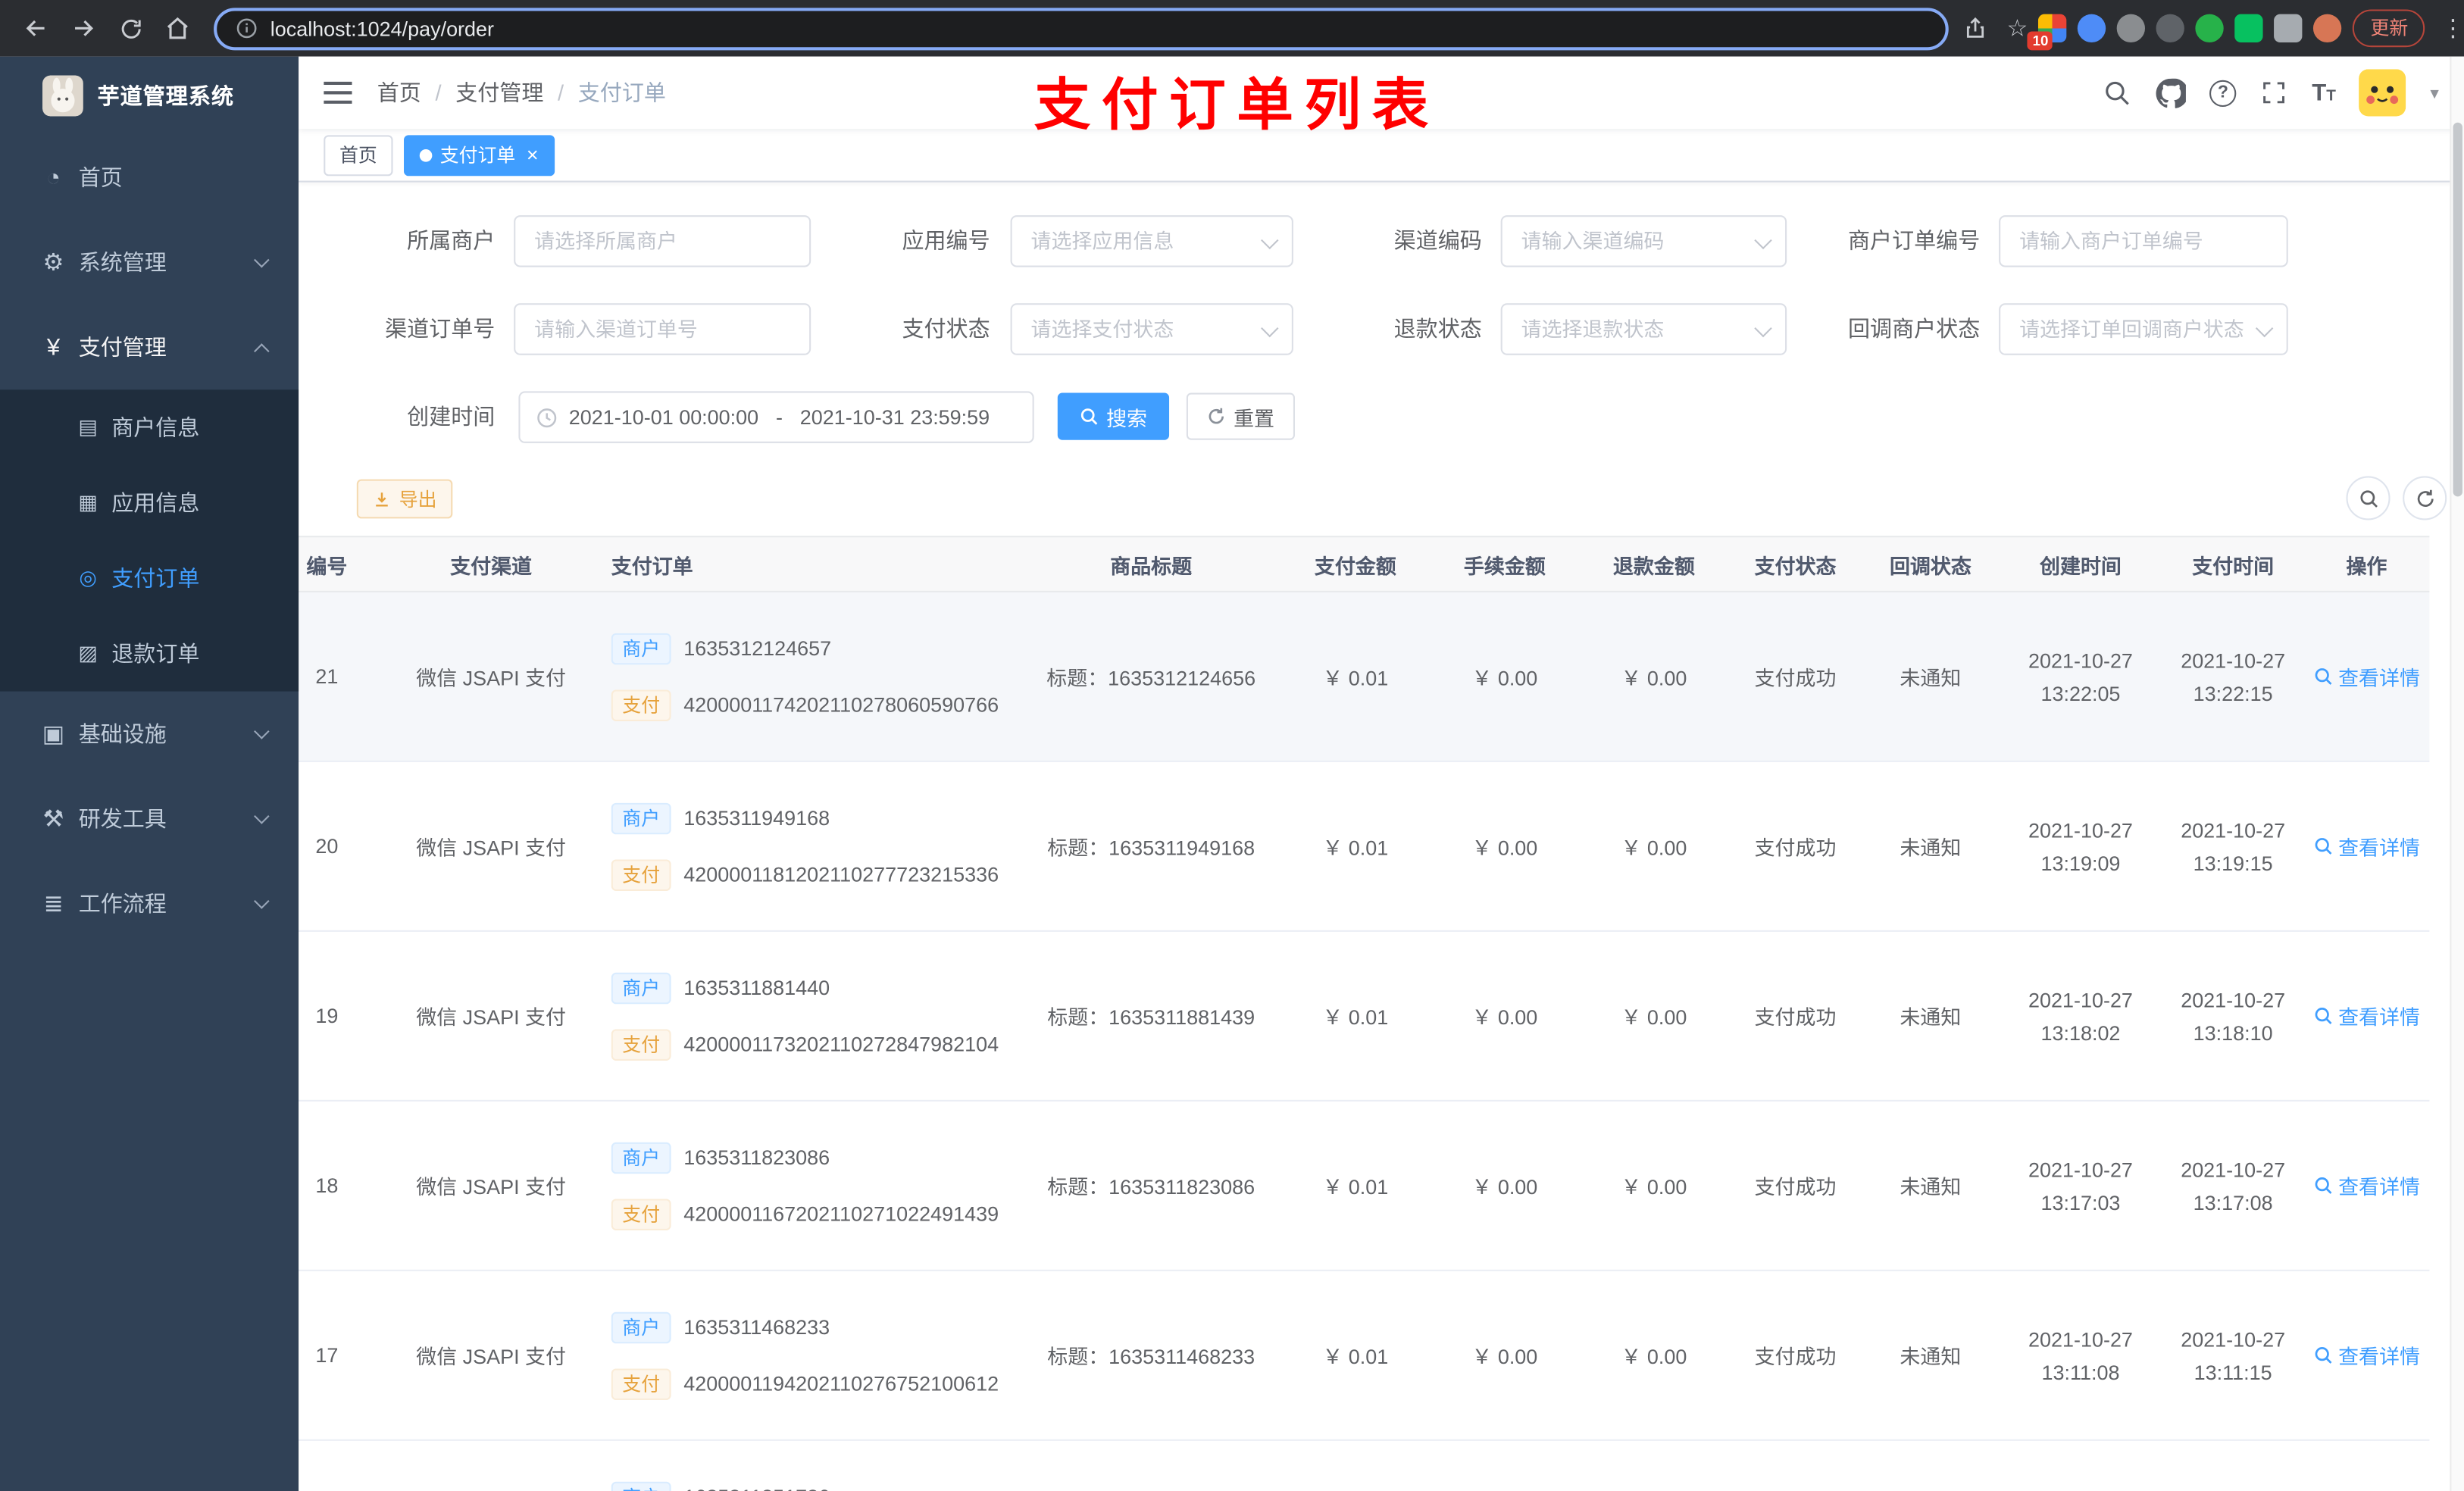  Describe the element at coordinates (2457, 309) in the screenshot. I see `scrollbar-thumb` at that location.